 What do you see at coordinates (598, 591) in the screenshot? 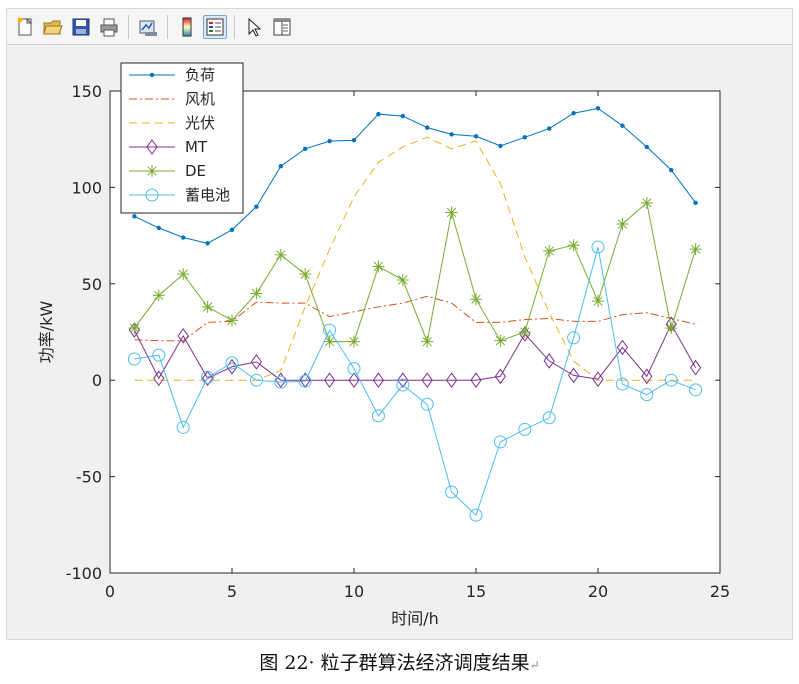
I see `x-tick-label: 20` at bounding box center [598, 591].